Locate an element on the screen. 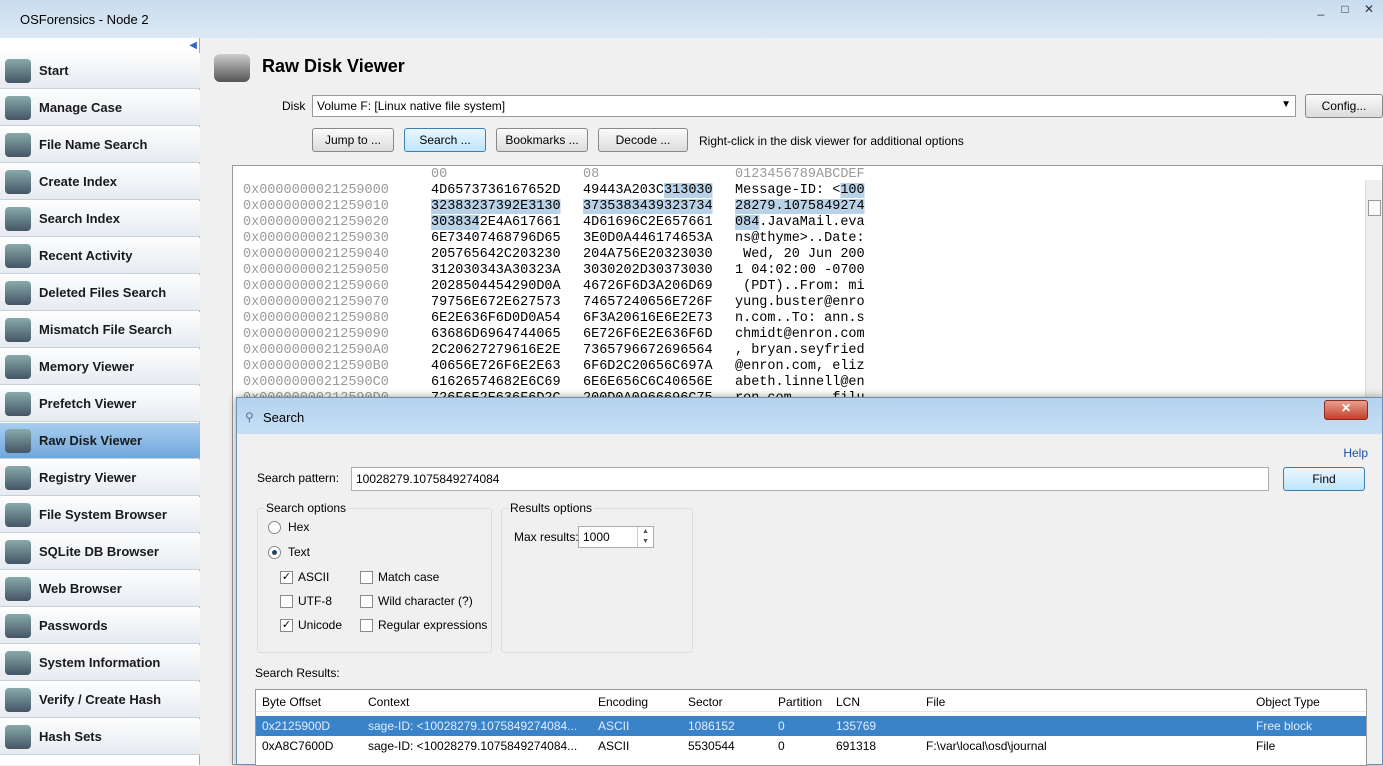 Image resolution: width=1383 pixels, height=766 pixels. sidebar-item-sqlite-db-browser: SQLite DB Browser is located at coordinates (100, 552).